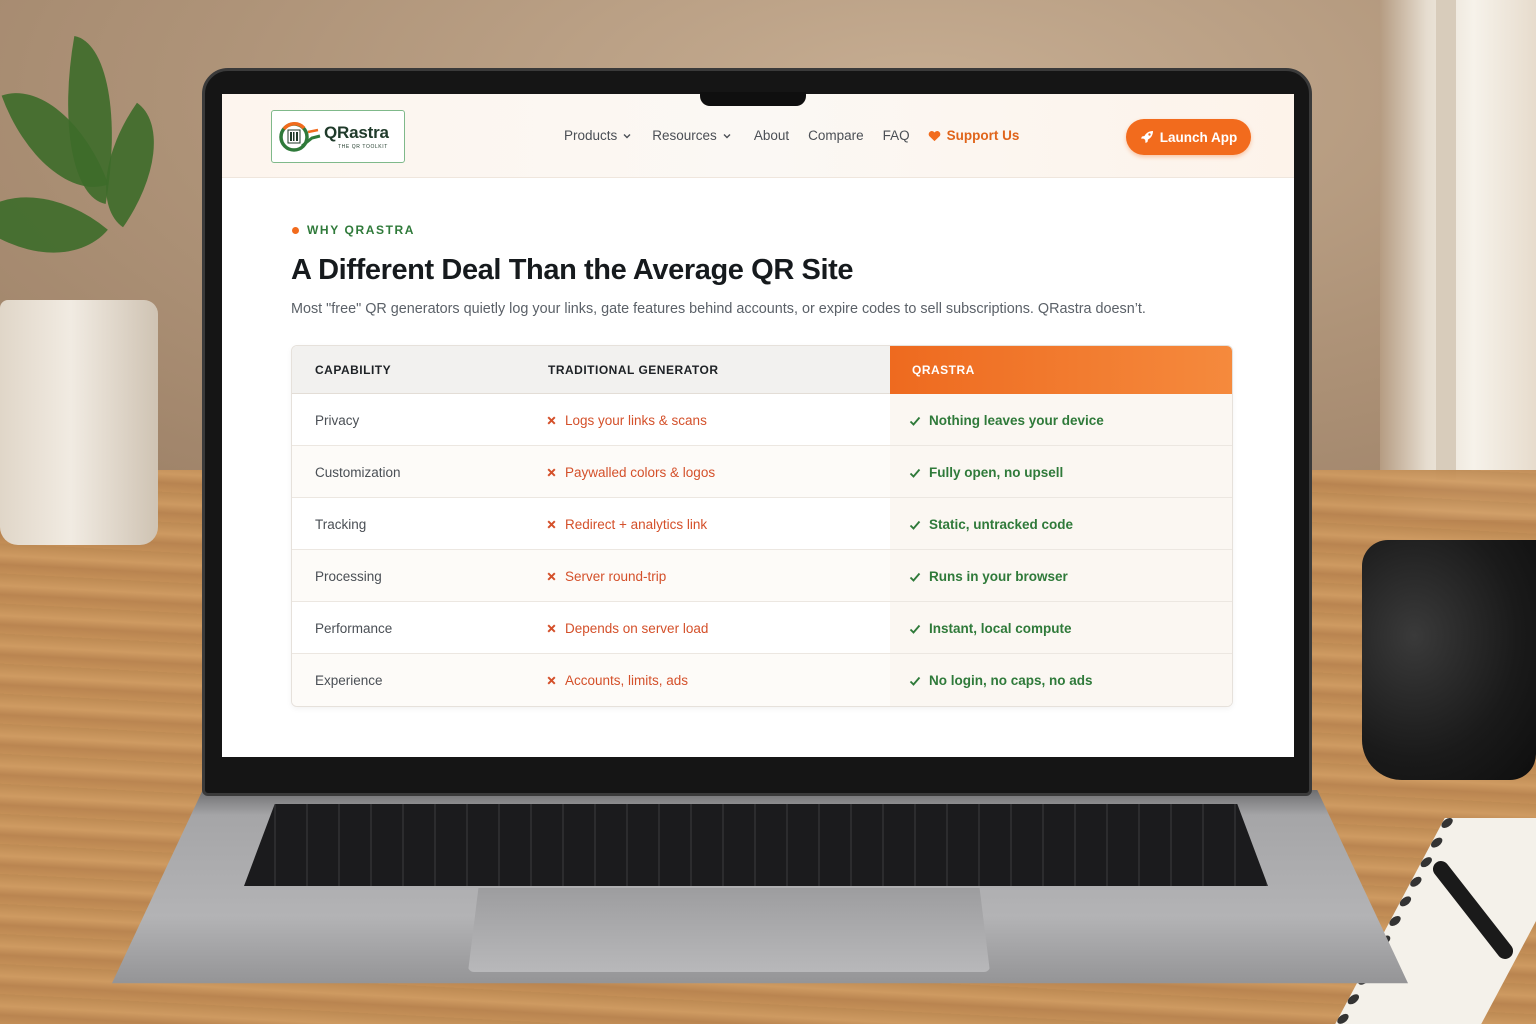  I want to click on section-eyebrow: WHY QRASTRA, so click(353, 230).